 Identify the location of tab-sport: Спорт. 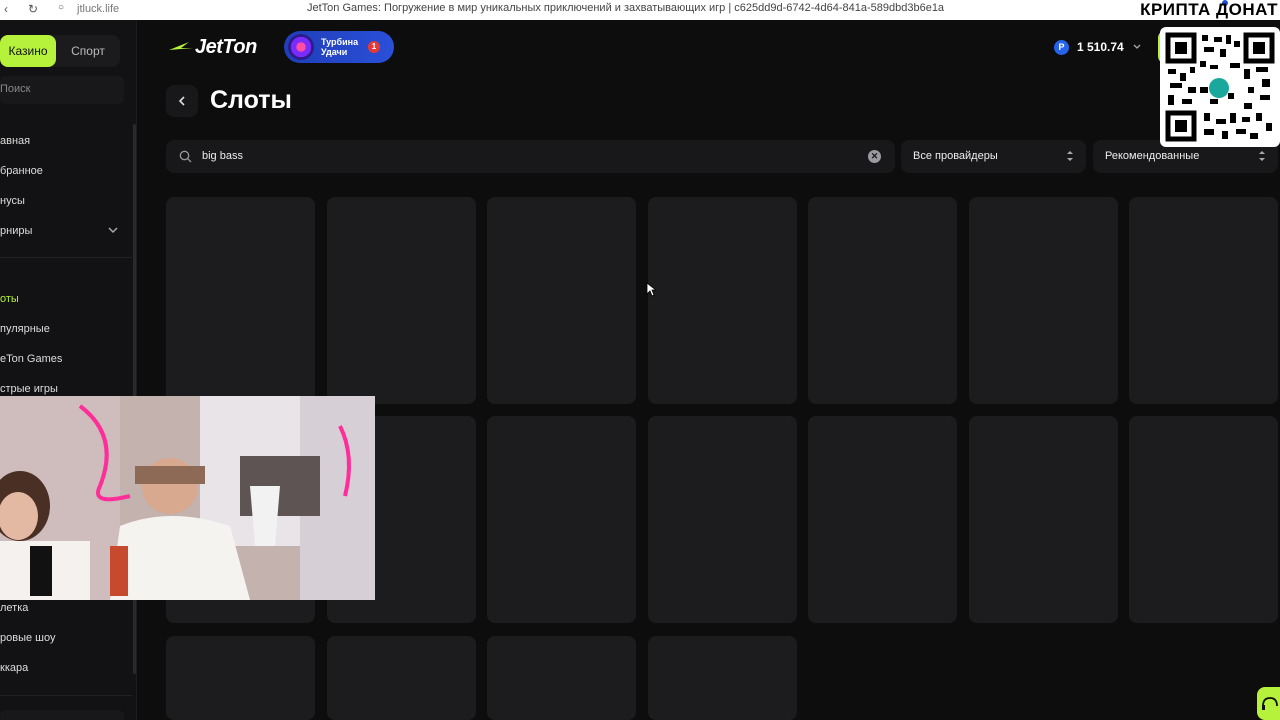
(88, 51).